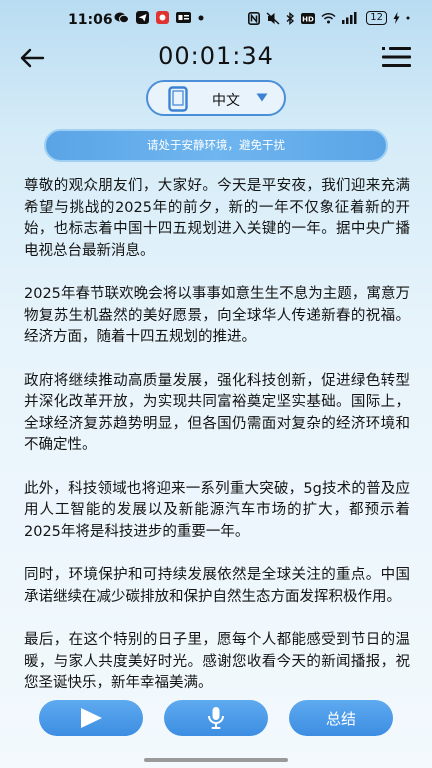 This screenshot has width=432, height=768. I want to click on summary-label: 总结, so click(340, 718).